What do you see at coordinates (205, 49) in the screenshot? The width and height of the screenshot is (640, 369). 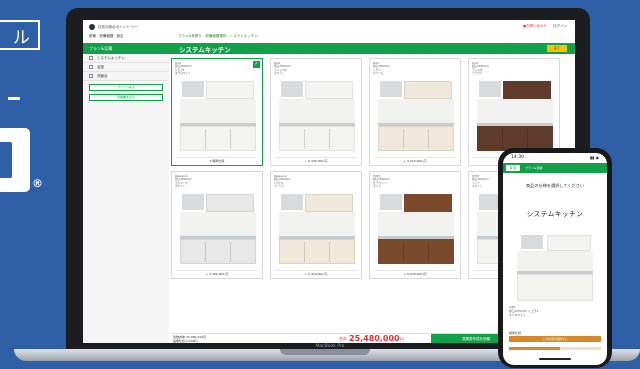 I see `page-title: システムキッチン` at bounding box center [205, 49].